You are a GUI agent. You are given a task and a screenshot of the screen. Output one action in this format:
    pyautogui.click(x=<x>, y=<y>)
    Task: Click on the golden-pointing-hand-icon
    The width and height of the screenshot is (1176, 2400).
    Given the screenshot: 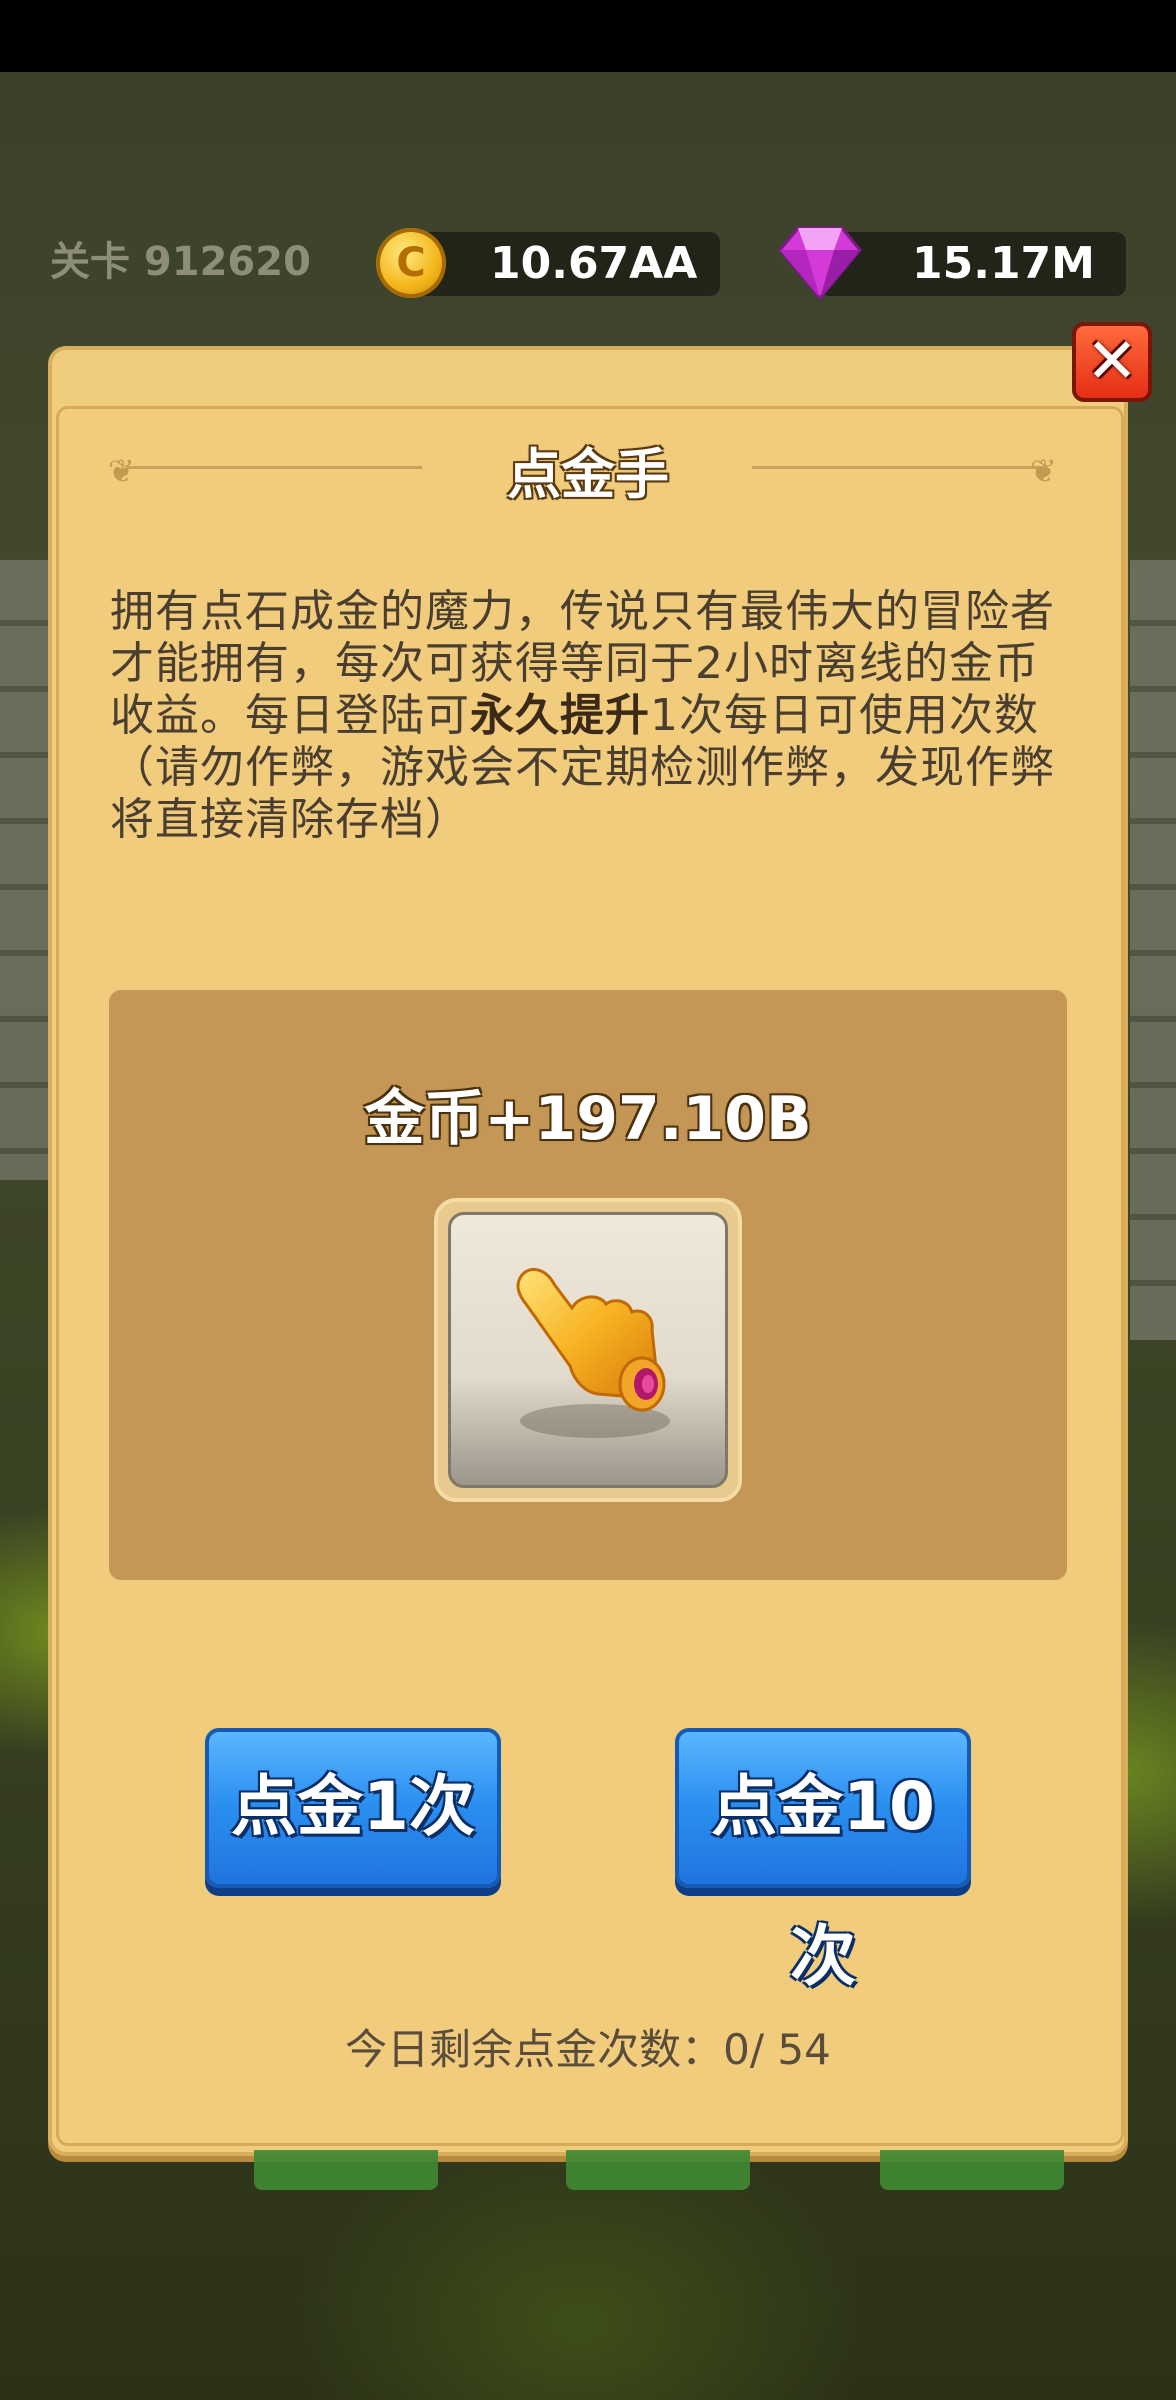 What is the action you would take?
    pyautogui.click(x=591, y=1340)
    